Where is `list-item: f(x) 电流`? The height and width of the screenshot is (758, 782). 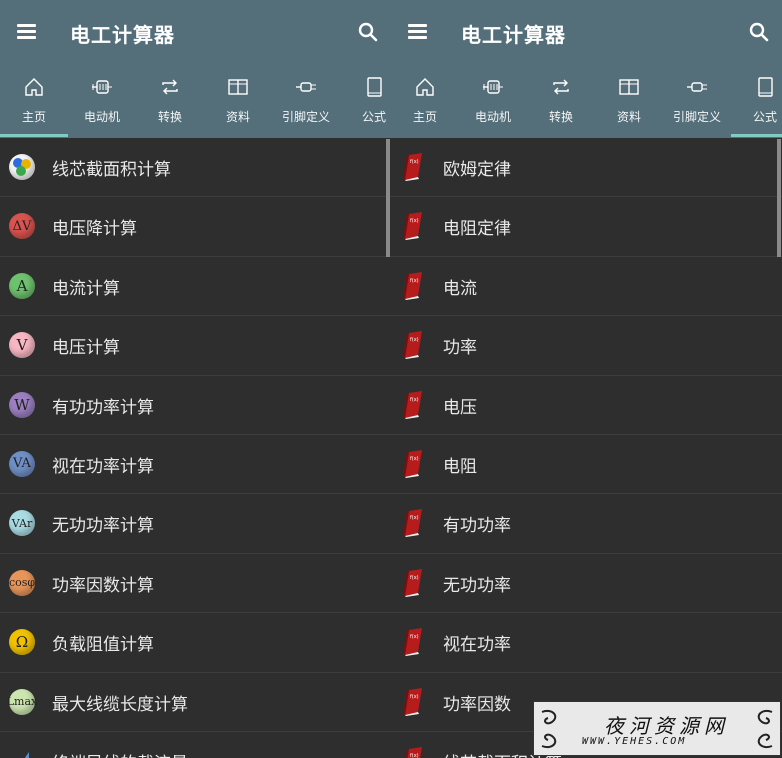
list-item: f(x) 电流 is located at coordinates (586, 287).